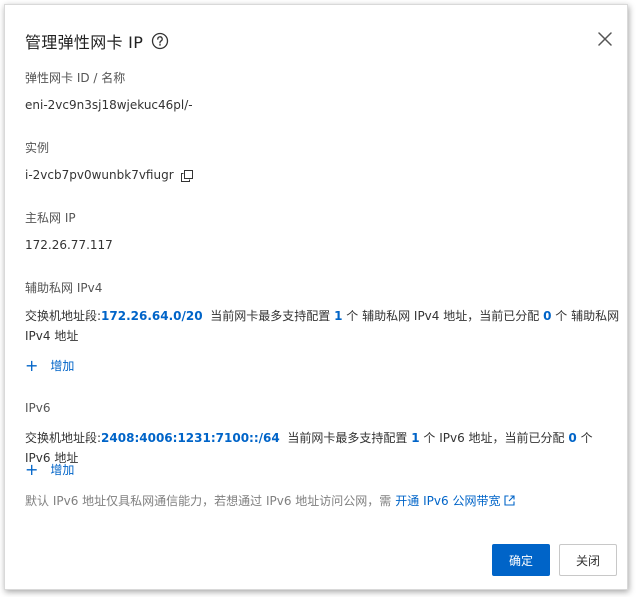 This screenshot has height=597, width=636. Describe the element at coordinates (187, 175) in the screenshot. I see `copy-icon` at that location.